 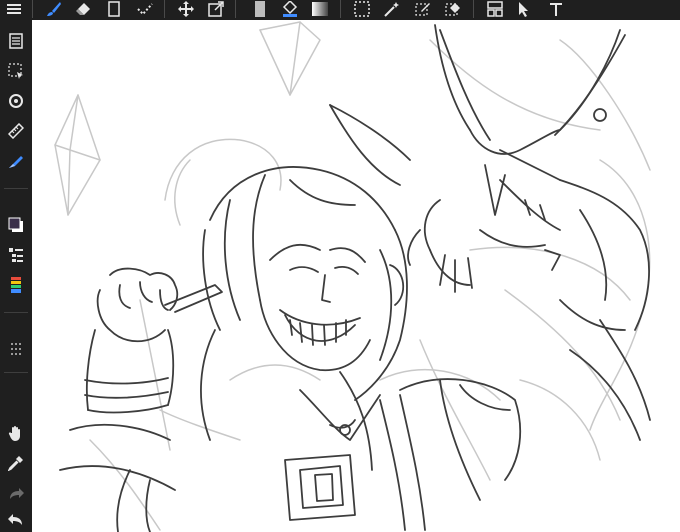 I want to click on transform-tool-button, so click(x=216, y=9).